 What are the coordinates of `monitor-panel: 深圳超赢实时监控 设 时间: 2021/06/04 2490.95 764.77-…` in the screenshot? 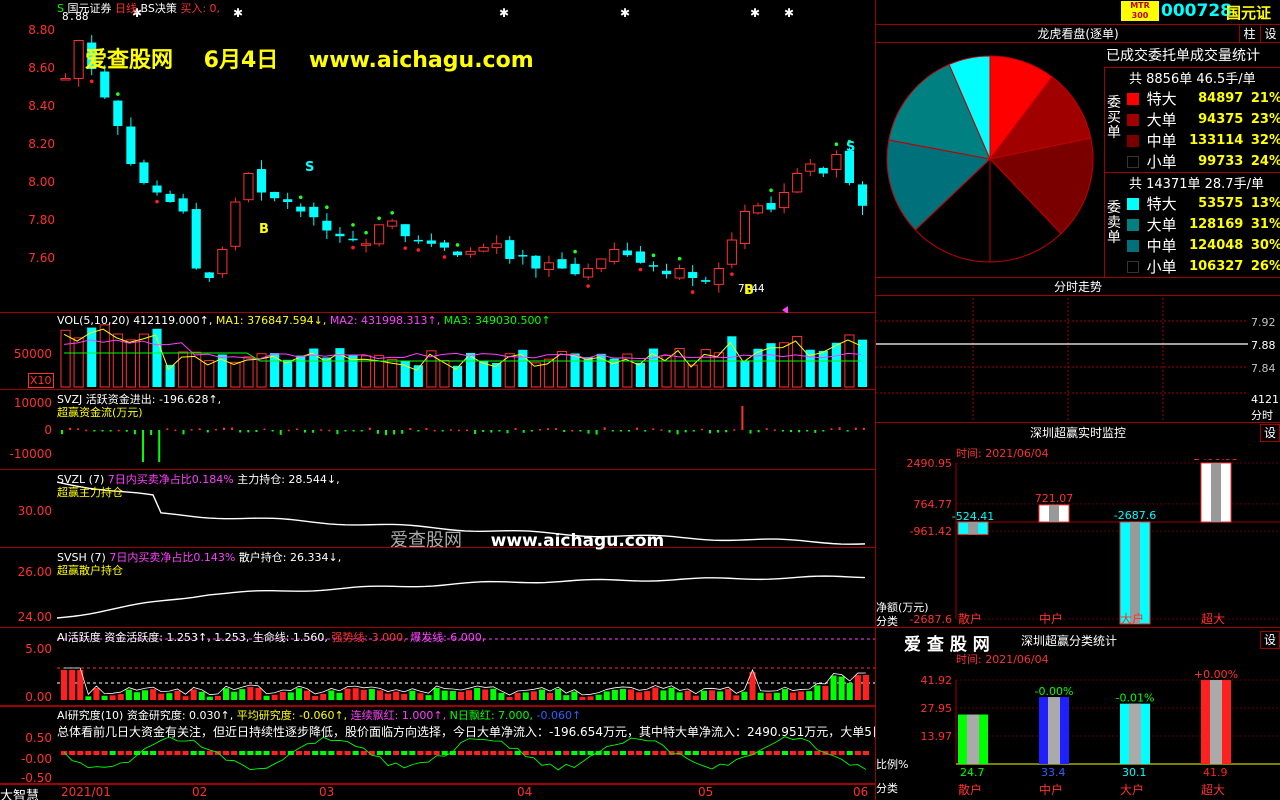 It's located at (1077, 525).